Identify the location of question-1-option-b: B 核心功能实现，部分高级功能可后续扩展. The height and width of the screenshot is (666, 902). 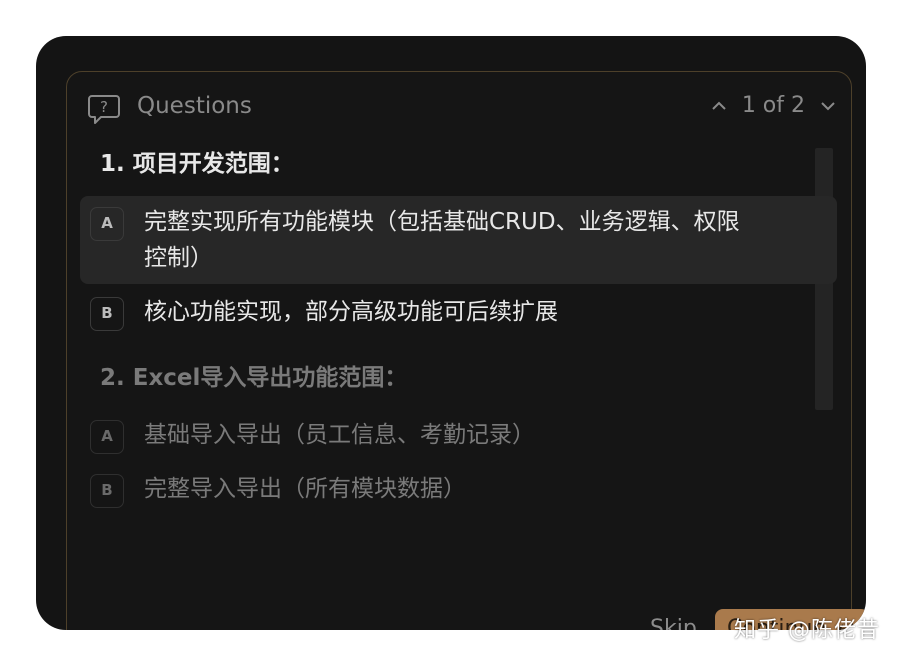
(458, 315).